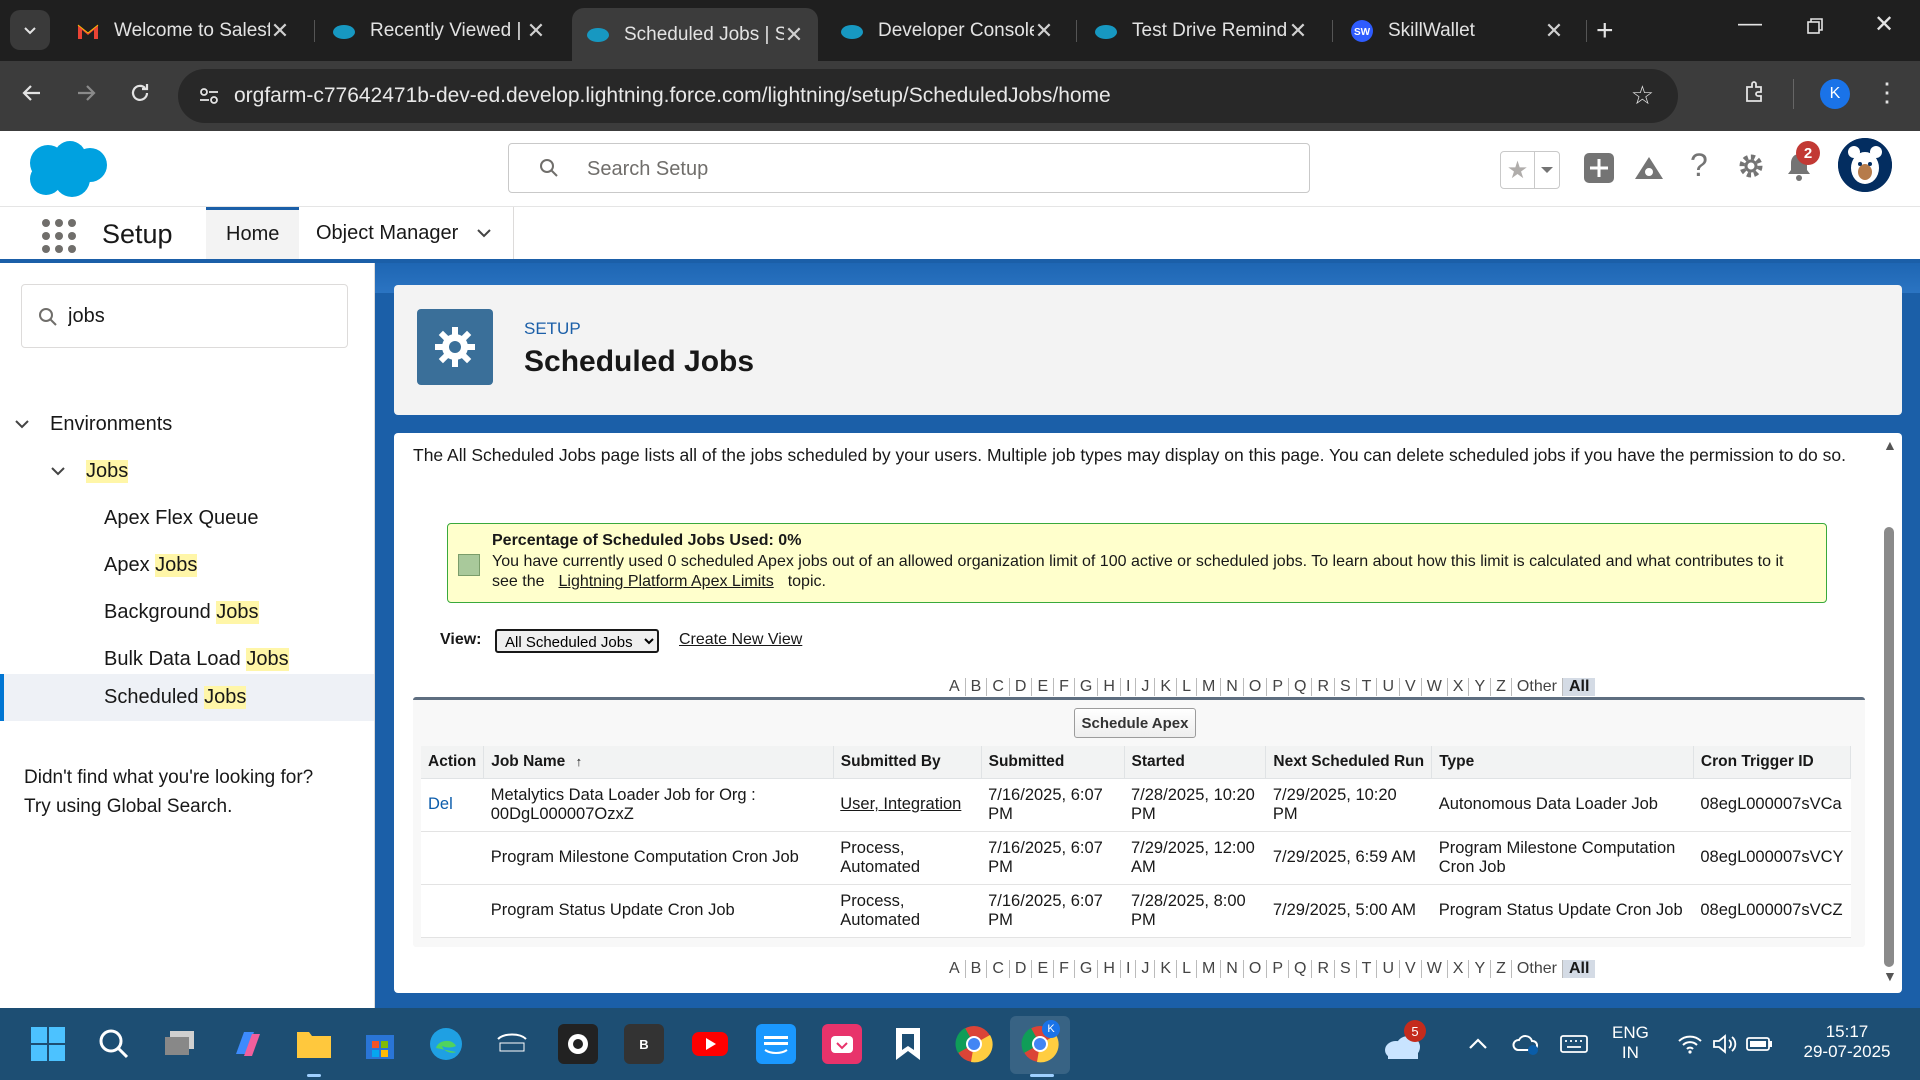 Image resolution: width=1920 pixels, height=1080 pixels. What do you see at coordinates (1574, 1044) in the screenshot?
I see `keyboard-icon` at bounding box center [1574, 1044].